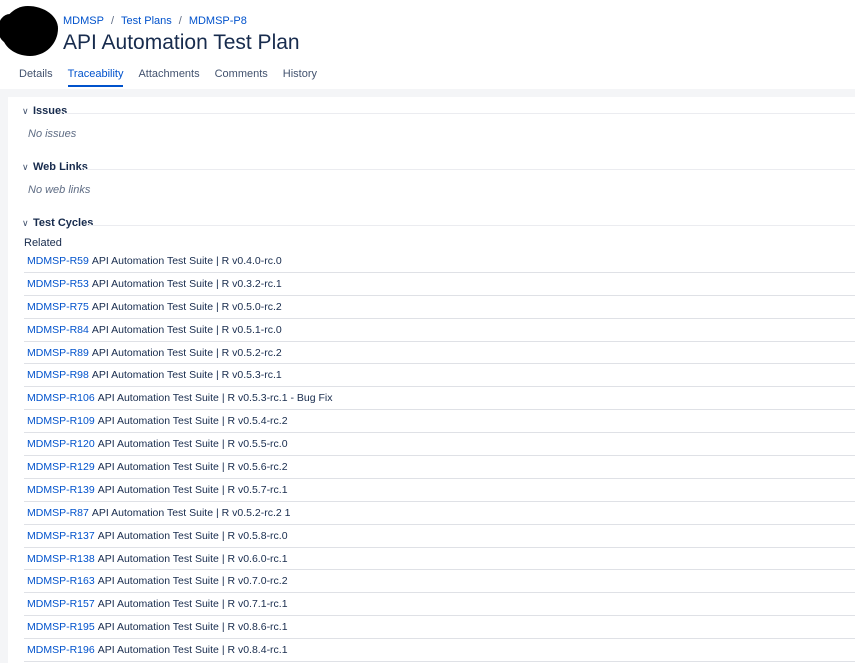 The width and height of the screenshot is (855, 663). What do you see at coordinates (241, 77) in the screenshot?
I see `tab-comments: Comments` at bounding box center [241, 77].